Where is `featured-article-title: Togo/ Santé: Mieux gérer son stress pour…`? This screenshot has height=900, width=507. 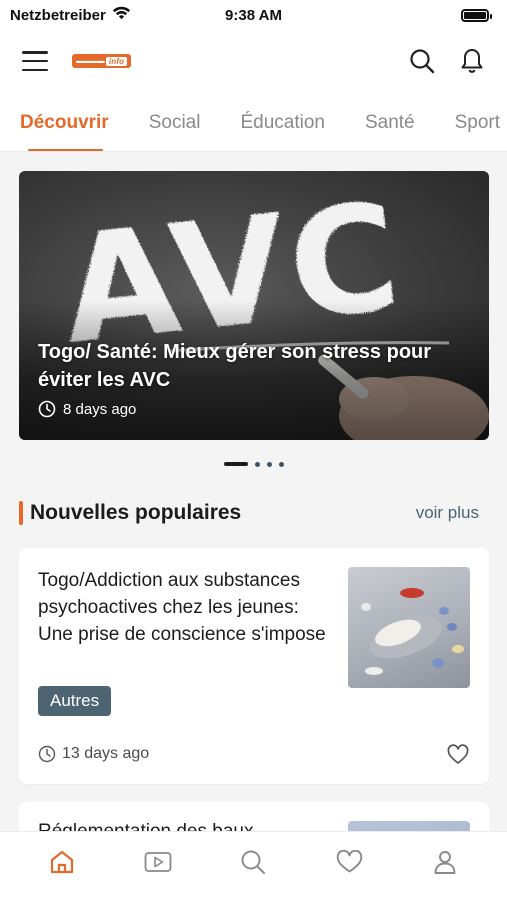
featured-article-title: Togo/ Santé: Mieux gérer son stress pour… is located at coordinates (235, 366).